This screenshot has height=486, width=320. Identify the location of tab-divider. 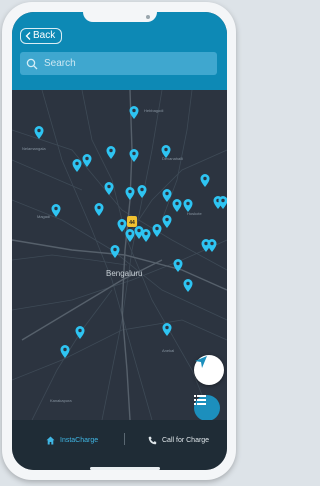
(124, 439).